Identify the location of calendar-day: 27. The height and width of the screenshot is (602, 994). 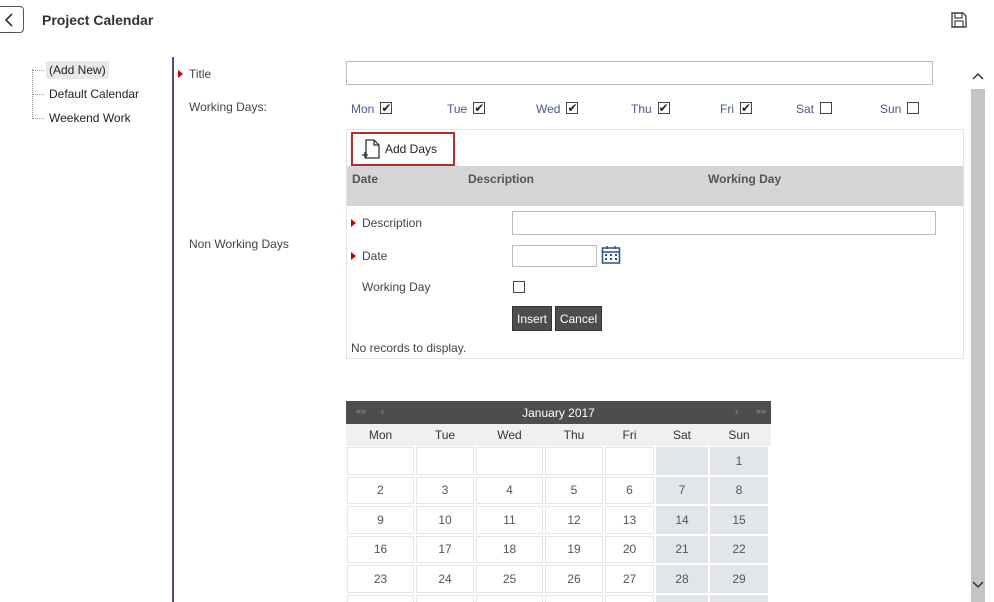
(629, 579).